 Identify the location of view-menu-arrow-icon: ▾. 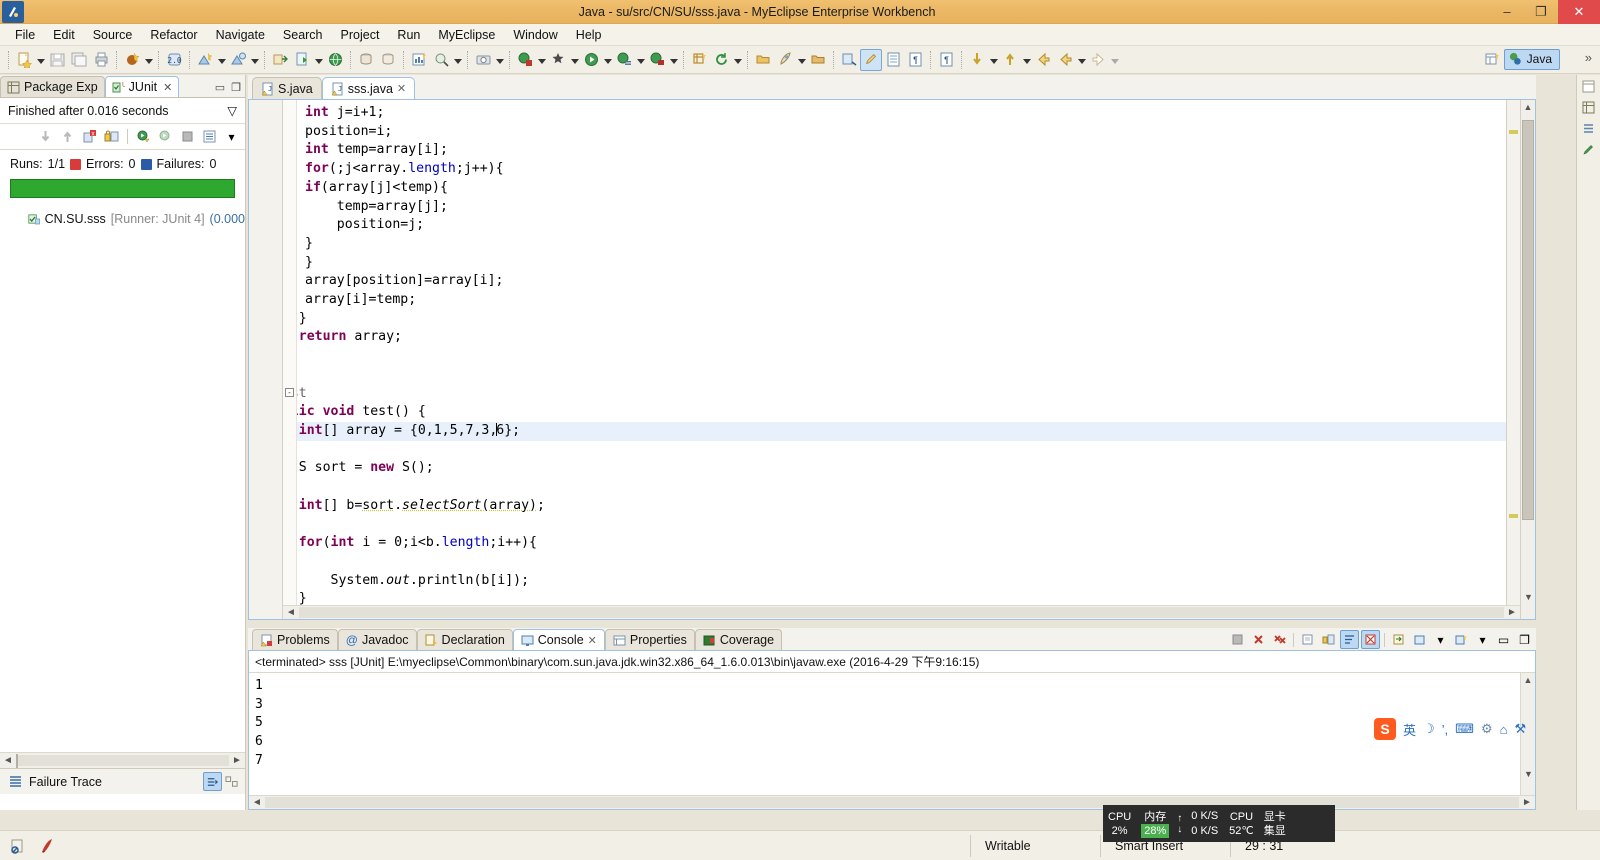
(231, 136).